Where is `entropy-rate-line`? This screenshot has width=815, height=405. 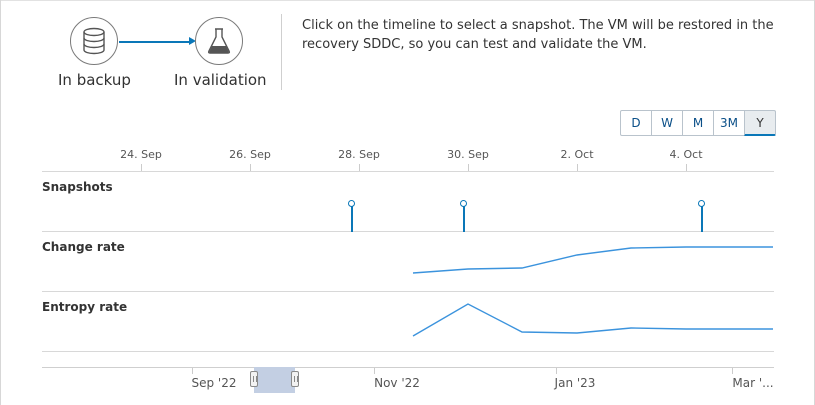
entropy-rate-line is located at coordinates (592, 320).